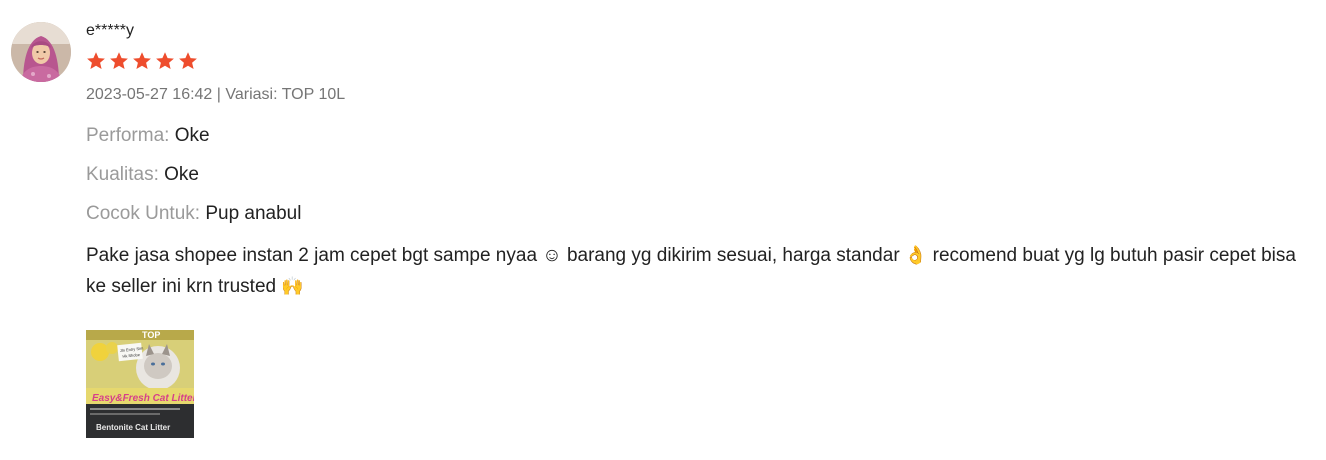 Image resolution: width=1326 pixels, height=460 pixels. Describe the element at coordinates (916, 255) in the screenshot. I see `ok-hand-icon: 👌` at that location.